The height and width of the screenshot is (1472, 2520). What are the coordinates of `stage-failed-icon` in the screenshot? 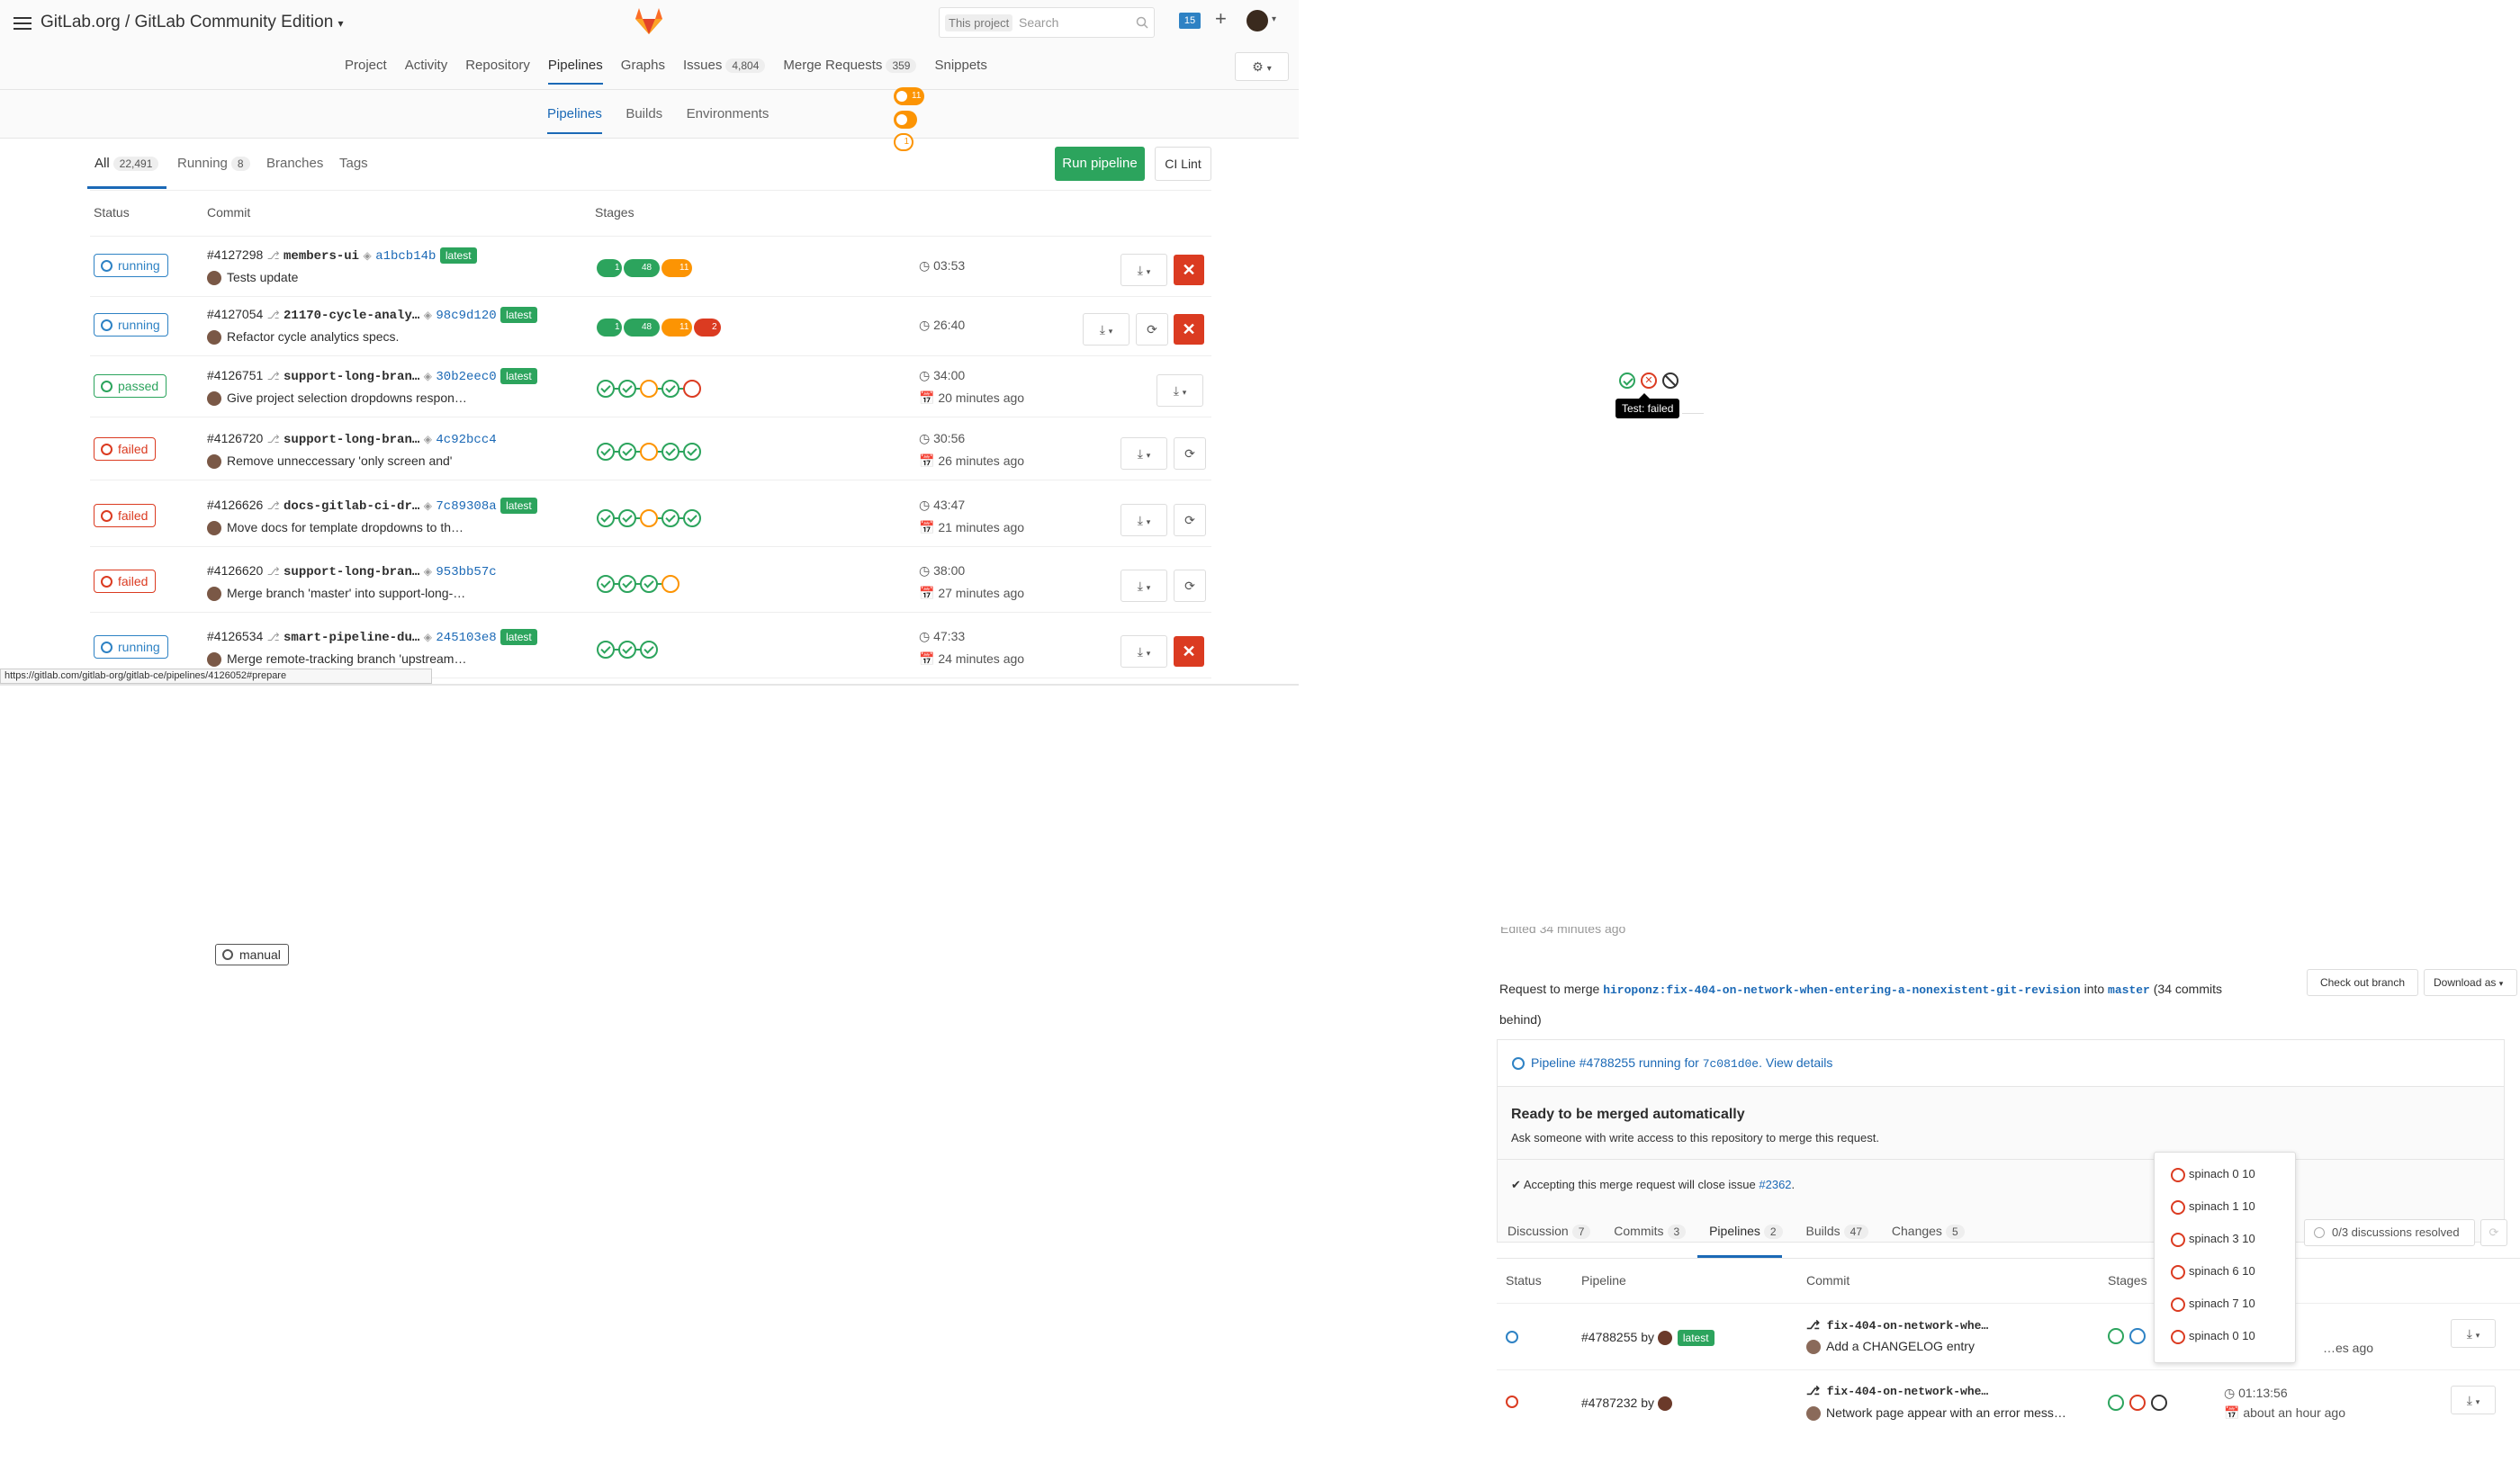 It's located at (2137, 1403).